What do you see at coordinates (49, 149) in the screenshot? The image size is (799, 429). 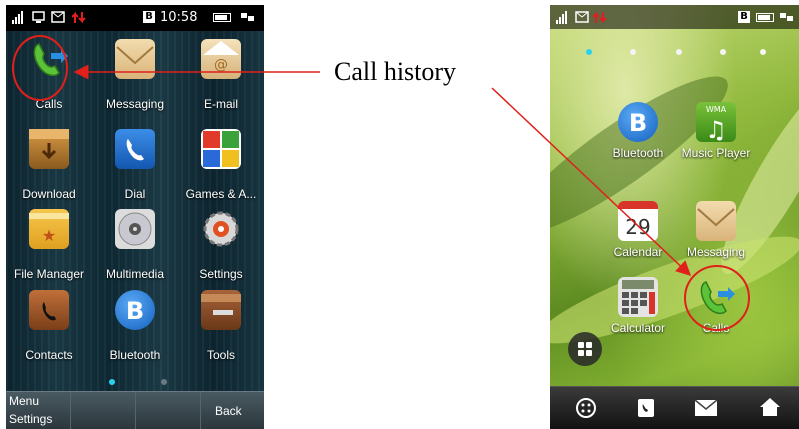 I see `download-box-icon` at bounding box center [49, 149].